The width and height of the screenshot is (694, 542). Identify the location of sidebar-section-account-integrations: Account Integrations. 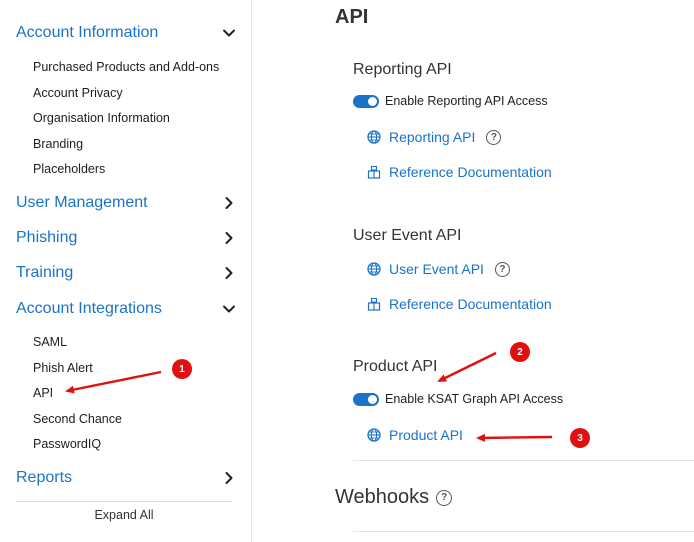
(126, 309).